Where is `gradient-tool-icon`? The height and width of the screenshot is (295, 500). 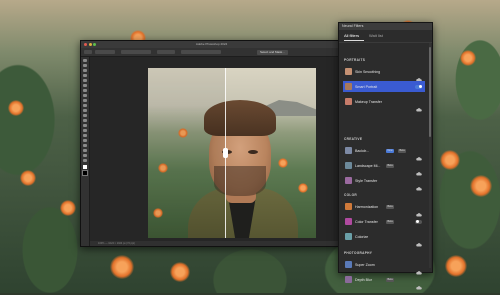
gradient-tool-icon is located at coordinates (85, 115).